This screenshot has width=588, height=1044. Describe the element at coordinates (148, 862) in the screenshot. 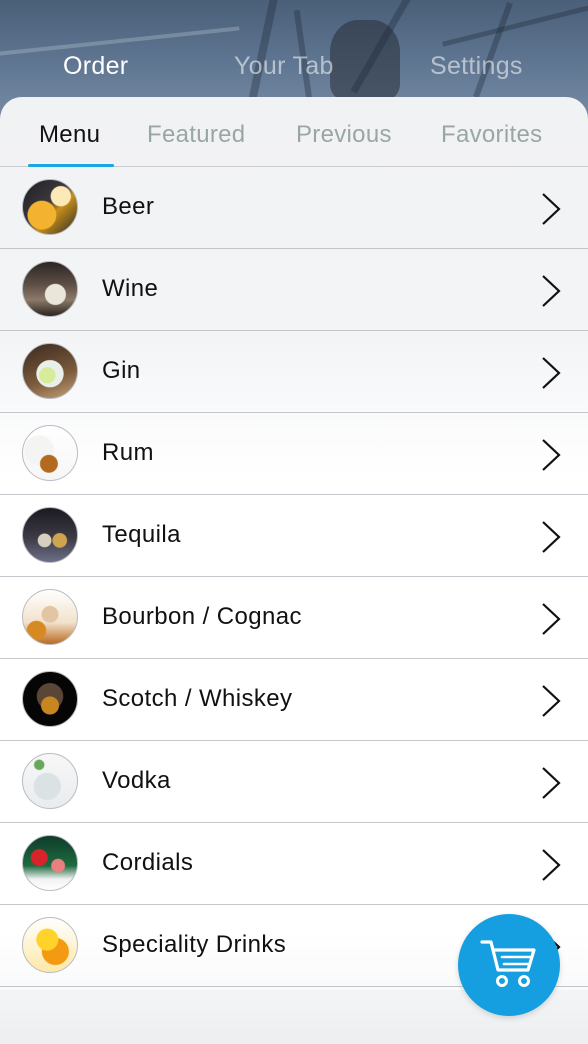

I see `menu-item-label: Cordials` at that location.